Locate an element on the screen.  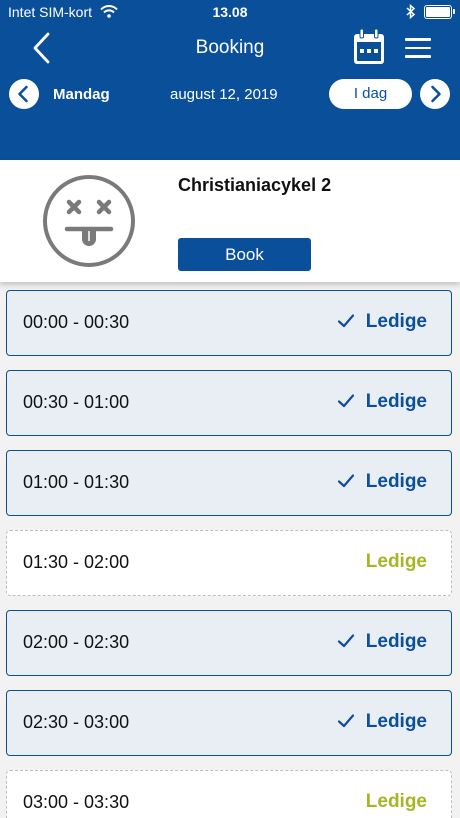
book-button: Book is located at coordinates (244, 254).